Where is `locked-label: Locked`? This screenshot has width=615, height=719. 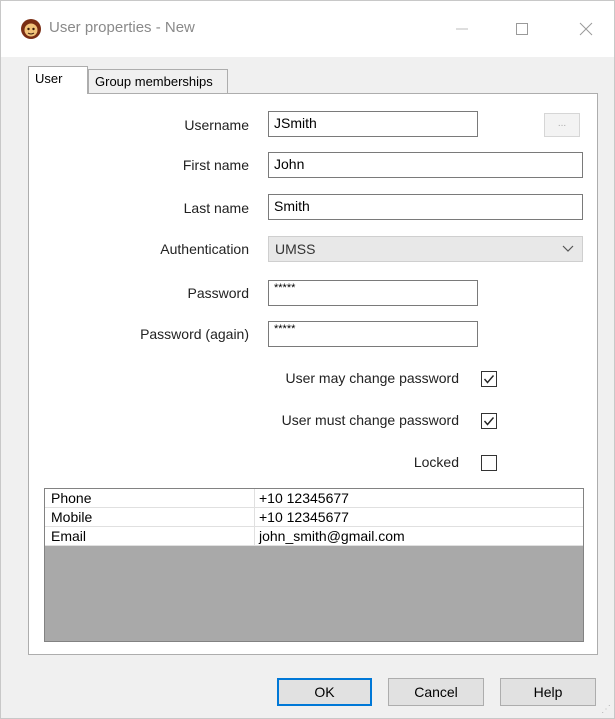
locked-label: Locked is located at coordinates (436, 462).